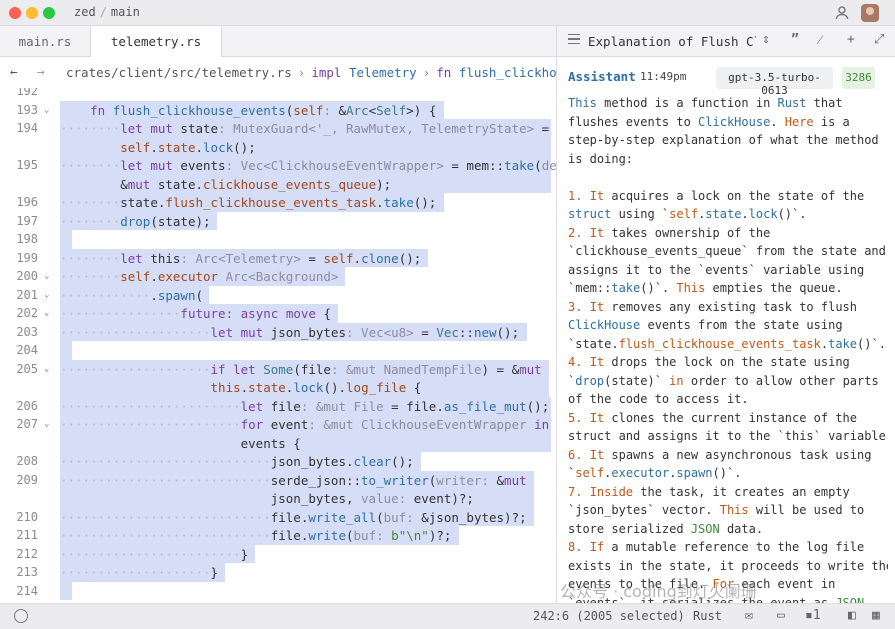 The height and width of the screenshot is (629, 895). I want to click on line-number: 195, so click(19, 165).